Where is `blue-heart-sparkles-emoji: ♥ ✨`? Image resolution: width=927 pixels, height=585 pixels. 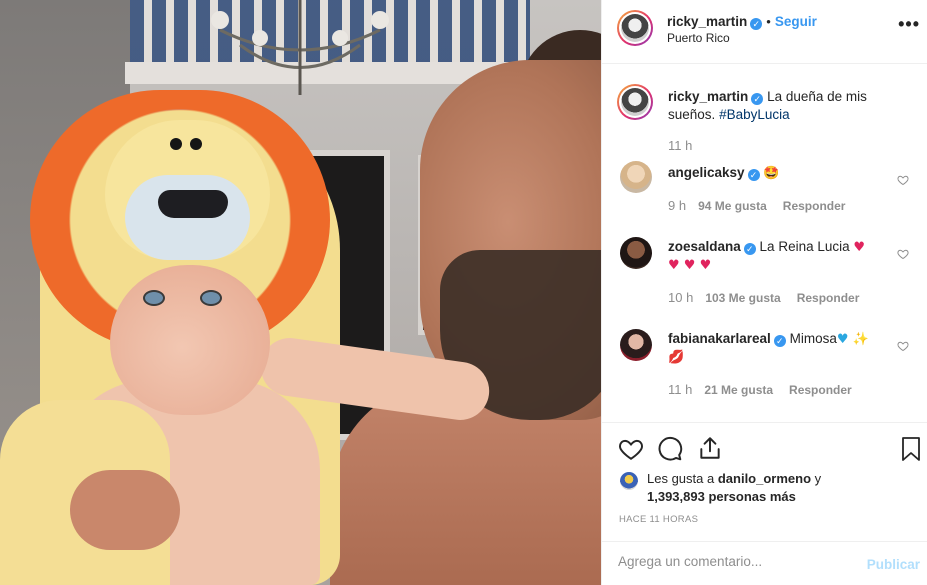
blue-heart-sparkles-emoji: ♥ ✨ is located at coordinates (852, 339).